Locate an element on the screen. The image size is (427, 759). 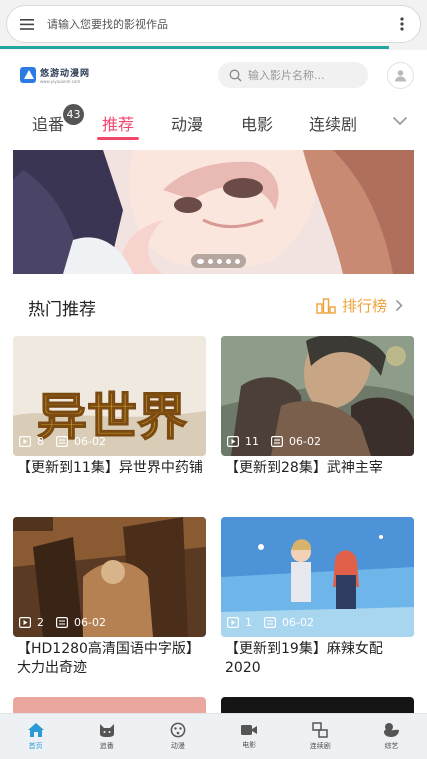
nav-following: 追番 is located at coordinates (106, 736).